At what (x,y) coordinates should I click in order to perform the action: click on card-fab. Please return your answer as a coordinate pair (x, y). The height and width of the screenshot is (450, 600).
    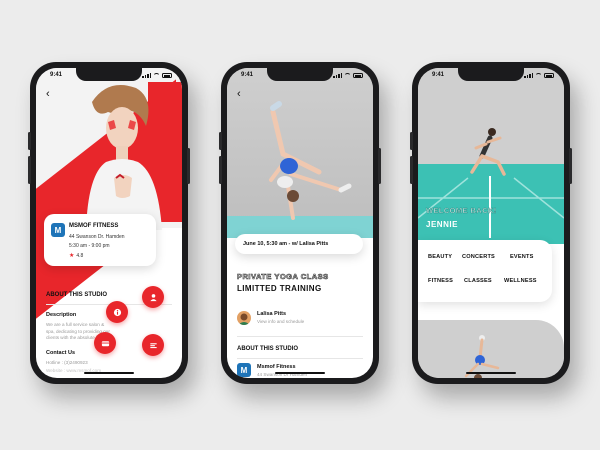
    Looking at the image, I should click on (105, 343).